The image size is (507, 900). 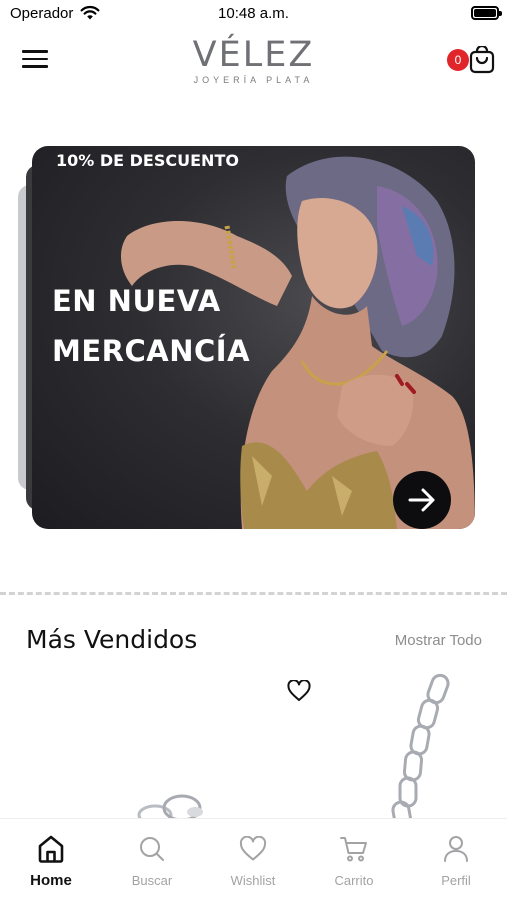 I want to click on arrow-right-icon, so click(x=421, y=500).